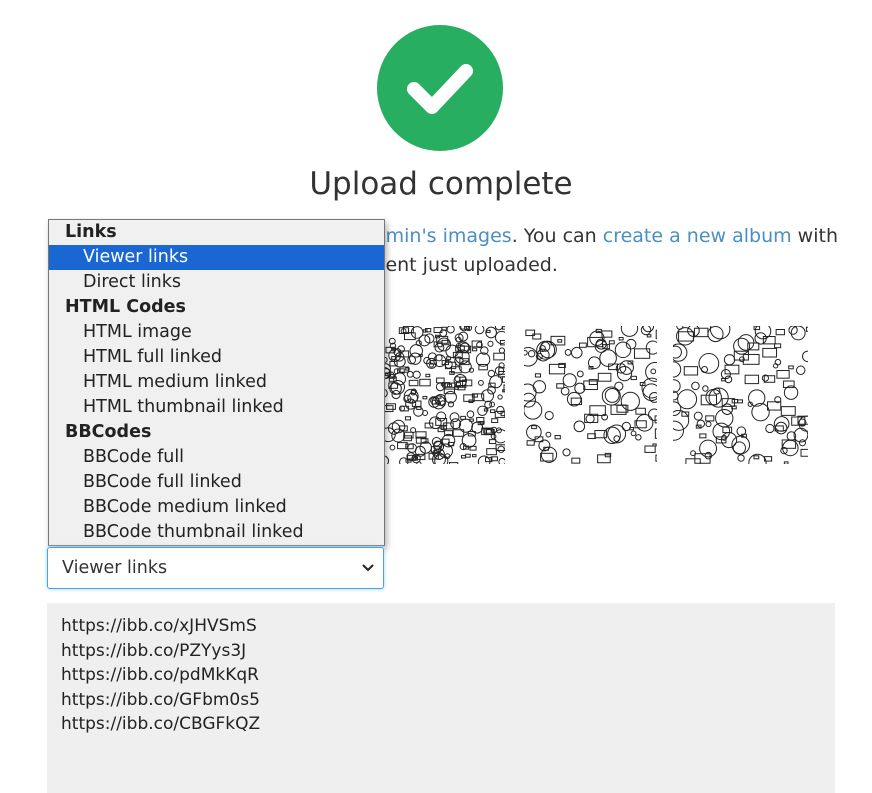 The height and width of the screenshot is (793, 872). I want to click on selected-option: Viewer links, so click(115, 568).